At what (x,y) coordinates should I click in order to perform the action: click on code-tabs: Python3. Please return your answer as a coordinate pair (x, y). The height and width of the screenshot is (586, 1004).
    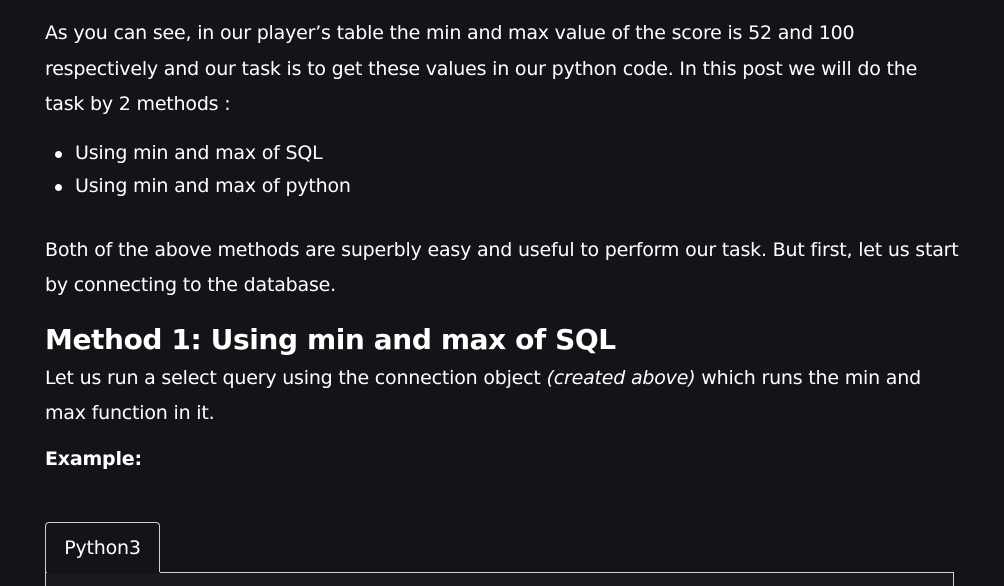
    Looking at the image, I should click on (499, 554).